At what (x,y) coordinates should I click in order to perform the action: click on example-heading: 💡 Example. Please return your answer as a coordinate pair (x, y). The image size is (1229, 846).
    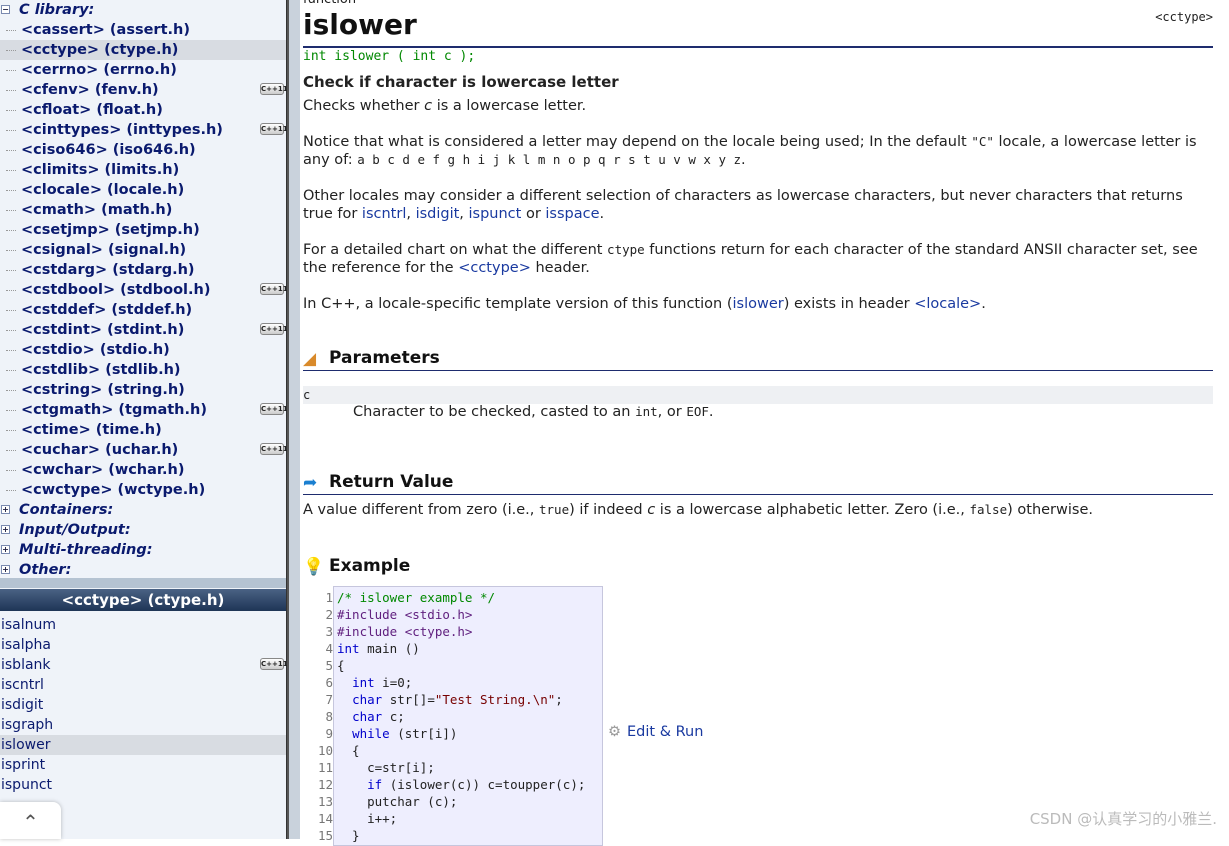
    Looking at the image, I should click on (357, 566).